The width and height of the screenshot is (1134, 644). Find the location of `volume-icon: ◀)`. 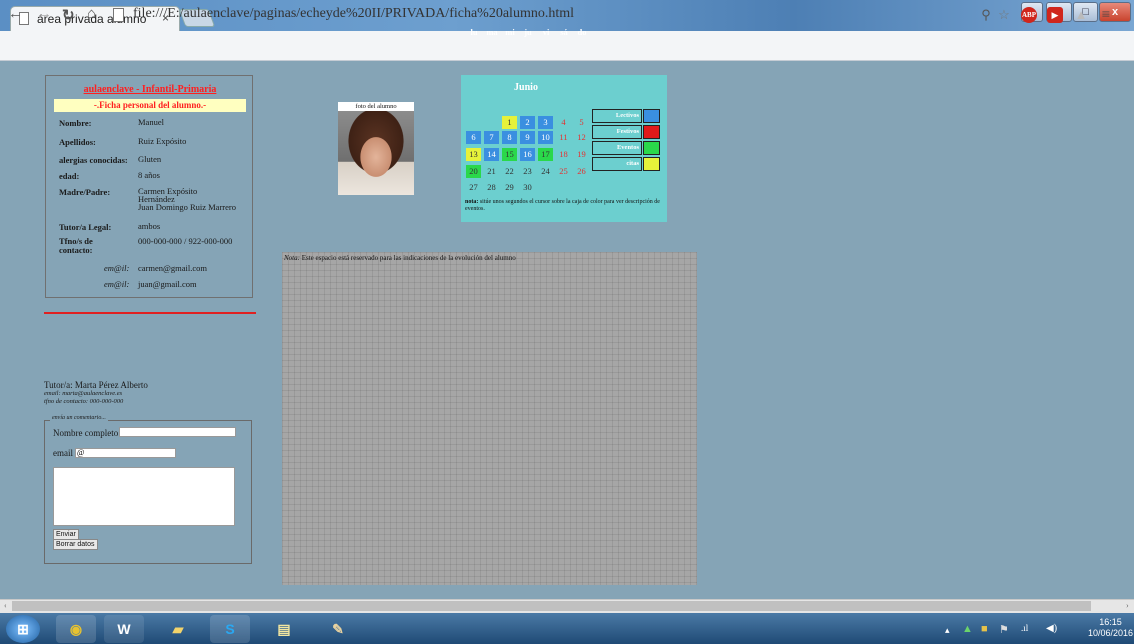

volume-icon: ◀) is located at coordinates (1051, 628).